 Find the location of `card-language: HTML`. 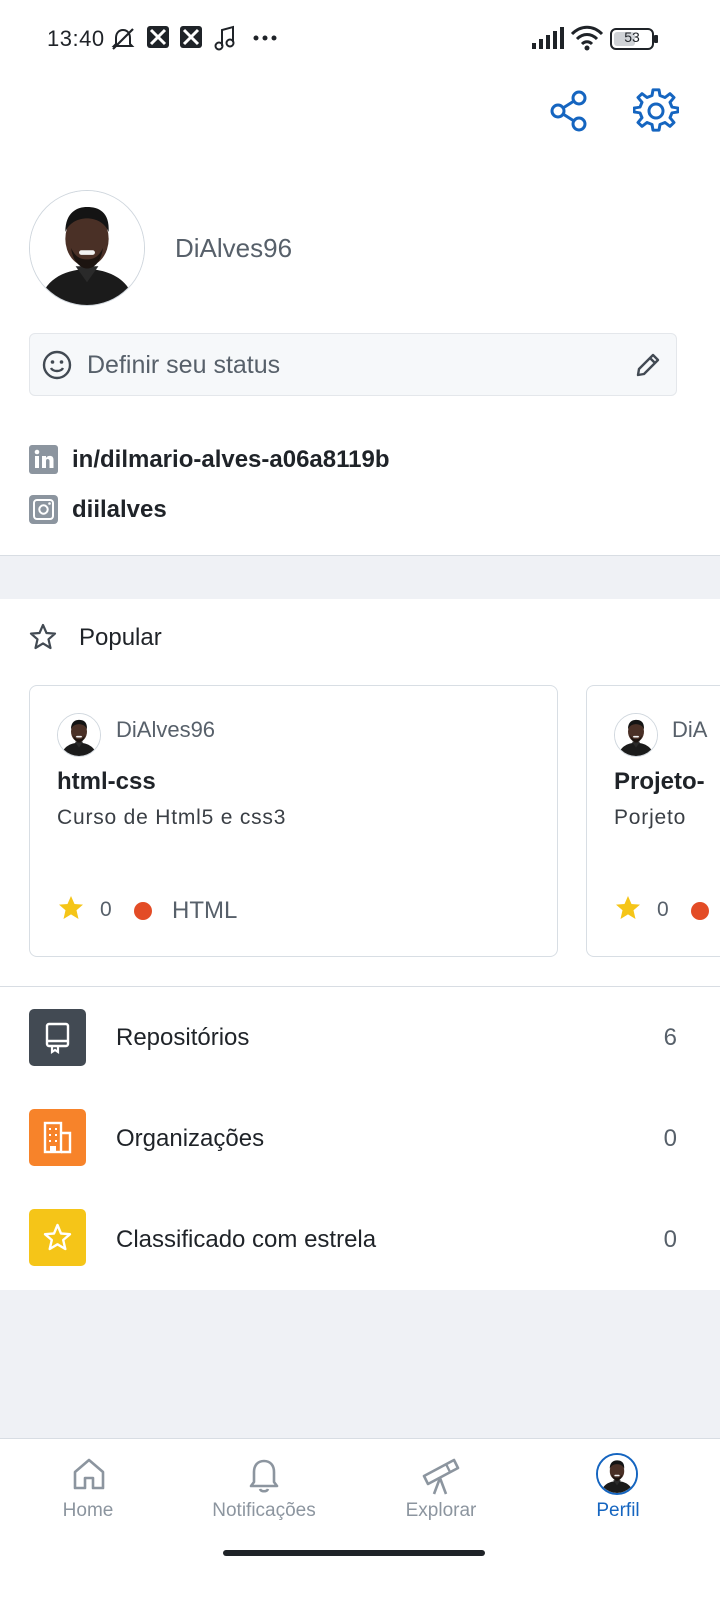

card-language: HTML is located at coordinates (205, 910).